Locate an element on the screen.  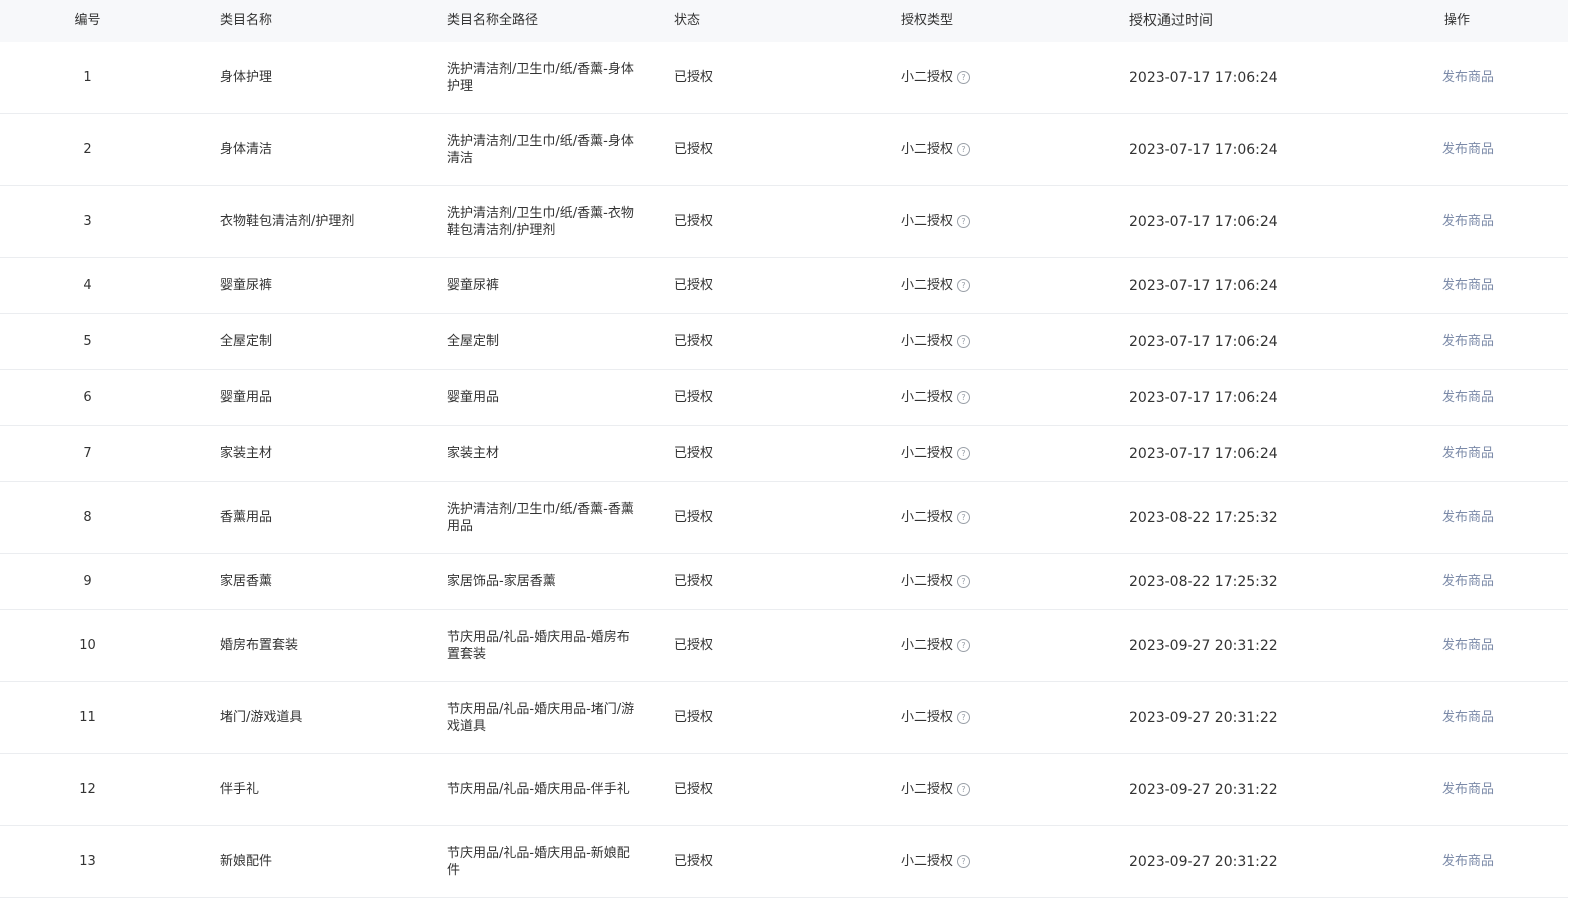
table-header: 编号 类目名称 类目名称全路径 状态 授权类型 授权通过时间 操作 is located at coordinates (784, 21).